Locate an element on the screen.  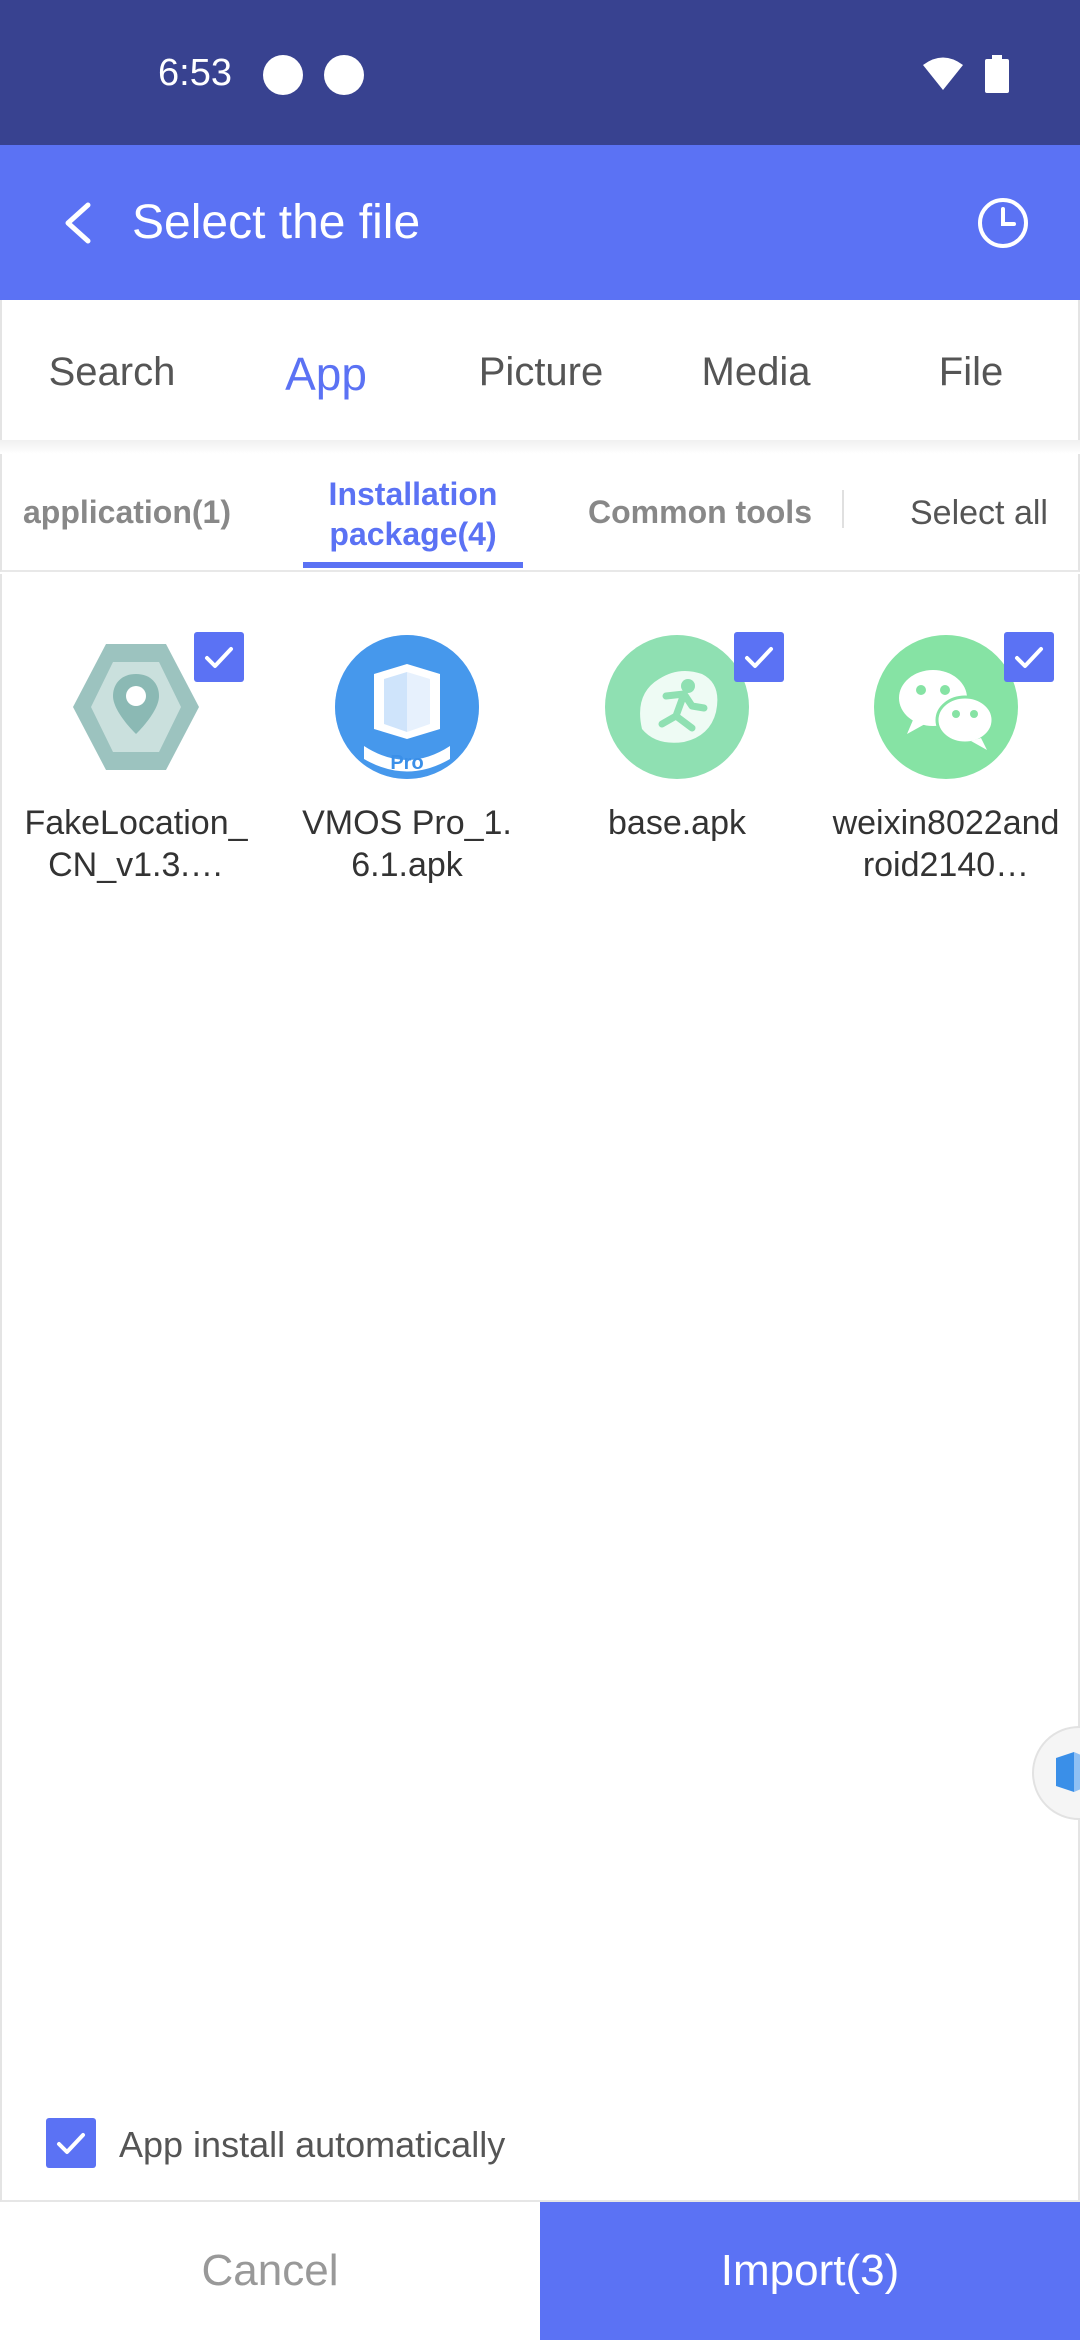
tab-divider is located at coordinates (540, 447).